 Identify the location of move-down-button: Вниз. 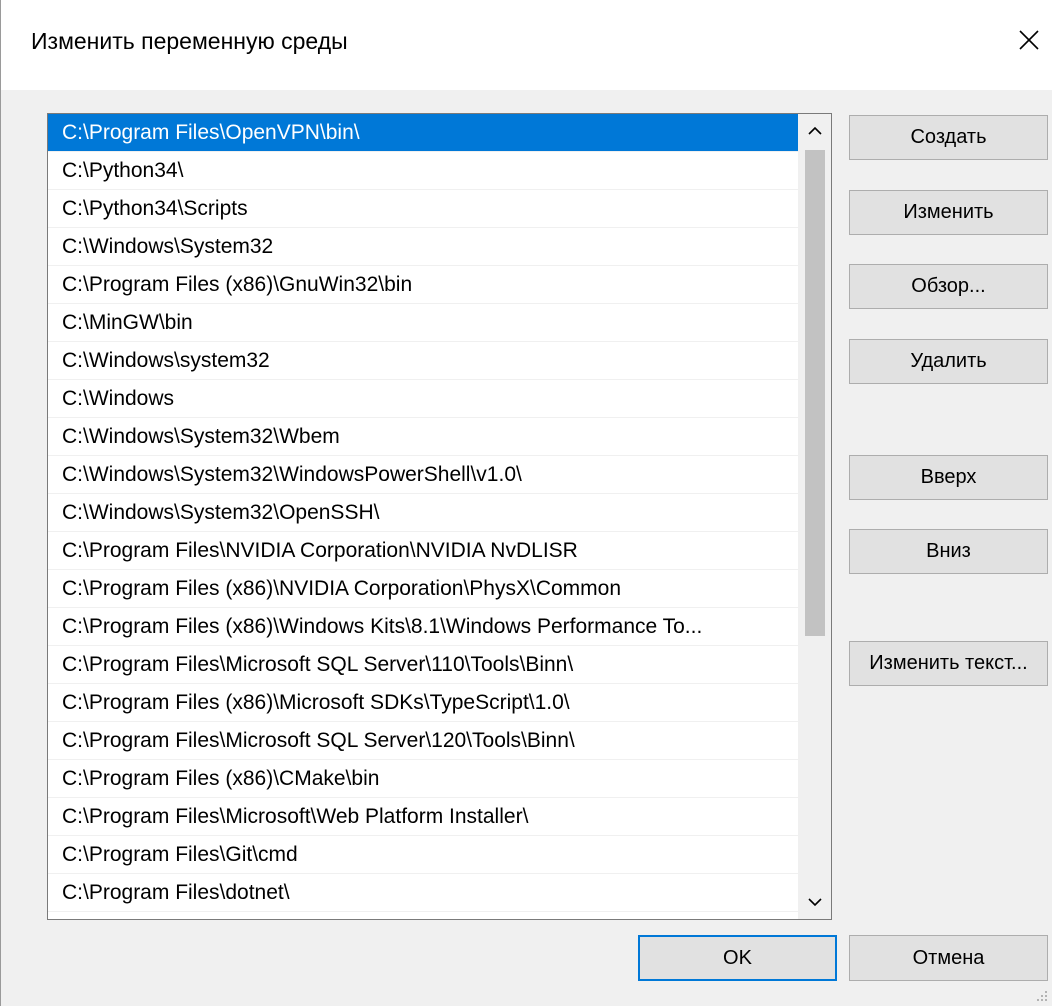
(948, 551).